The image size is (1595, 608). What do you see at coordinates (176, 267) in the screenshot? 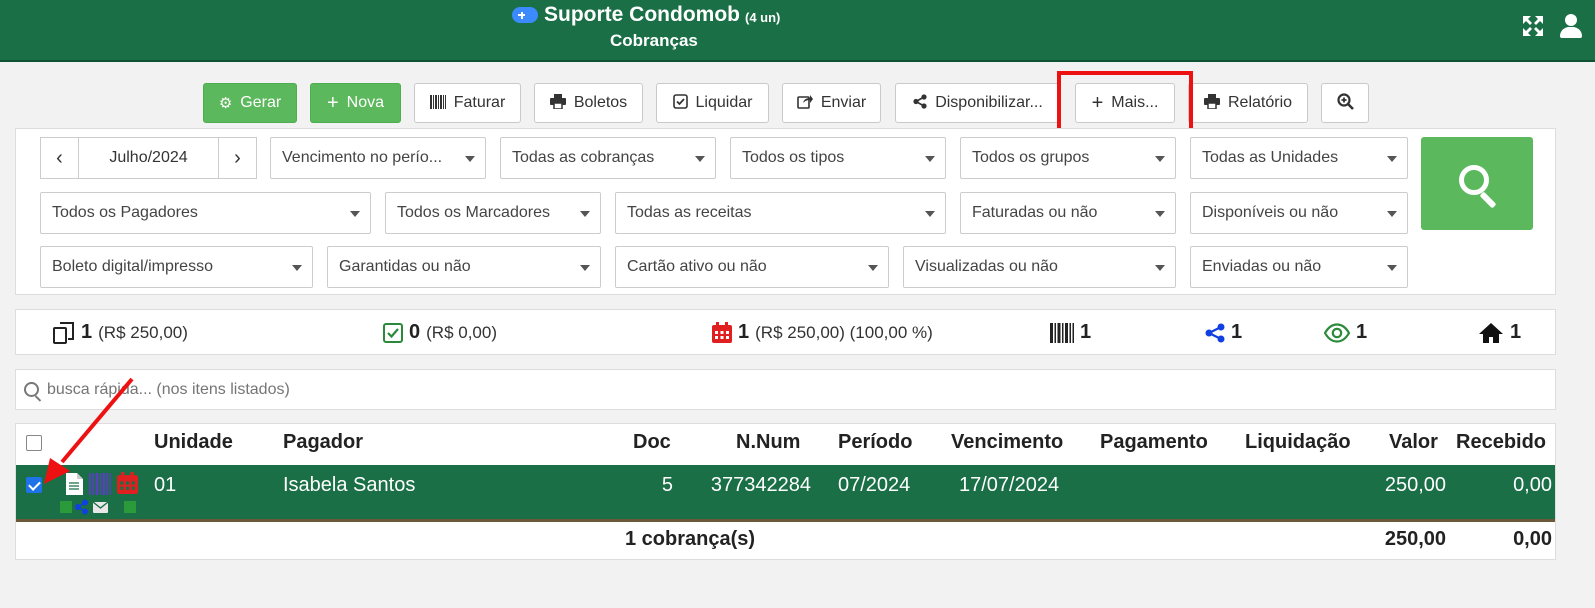
I see `boleto-select: Boleto digital/impresso` at bounding box center [176, 267].